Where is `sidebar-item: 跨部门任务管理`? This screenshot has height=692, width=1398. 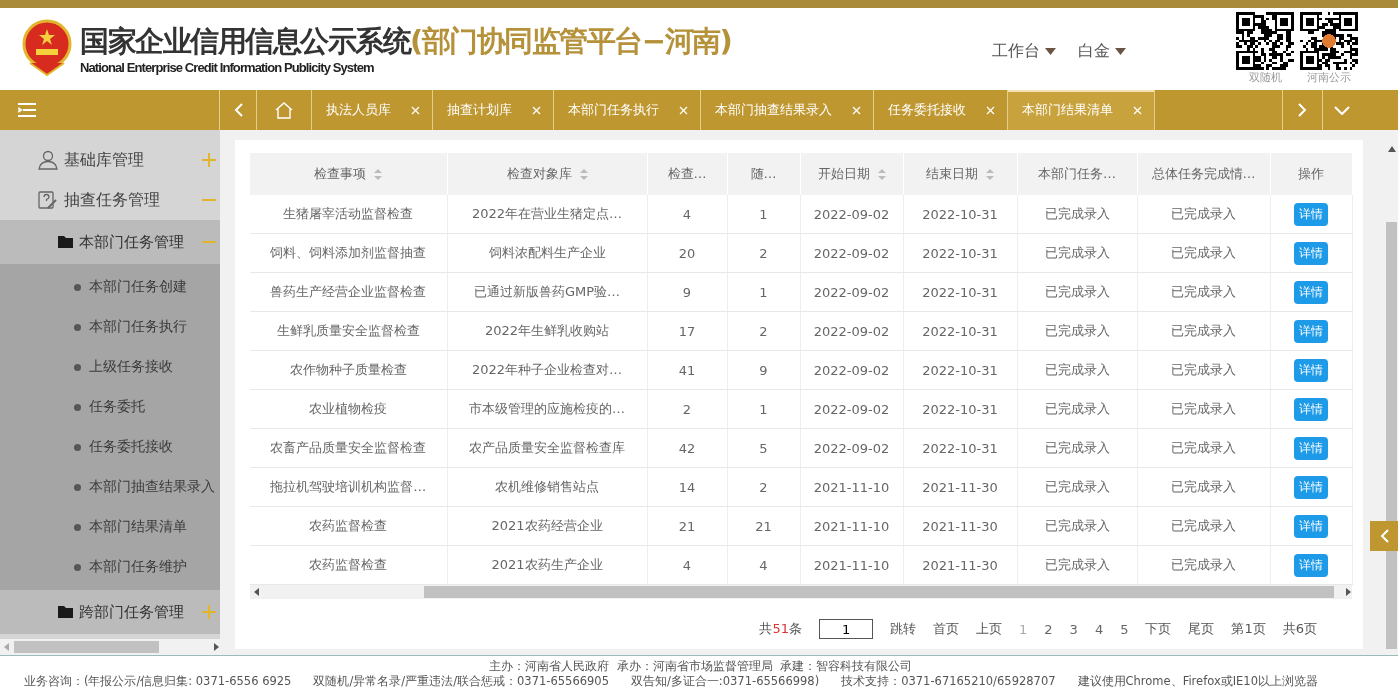 sidebar-item: 跨部门任务管理 is located at coordinates (110, 612).